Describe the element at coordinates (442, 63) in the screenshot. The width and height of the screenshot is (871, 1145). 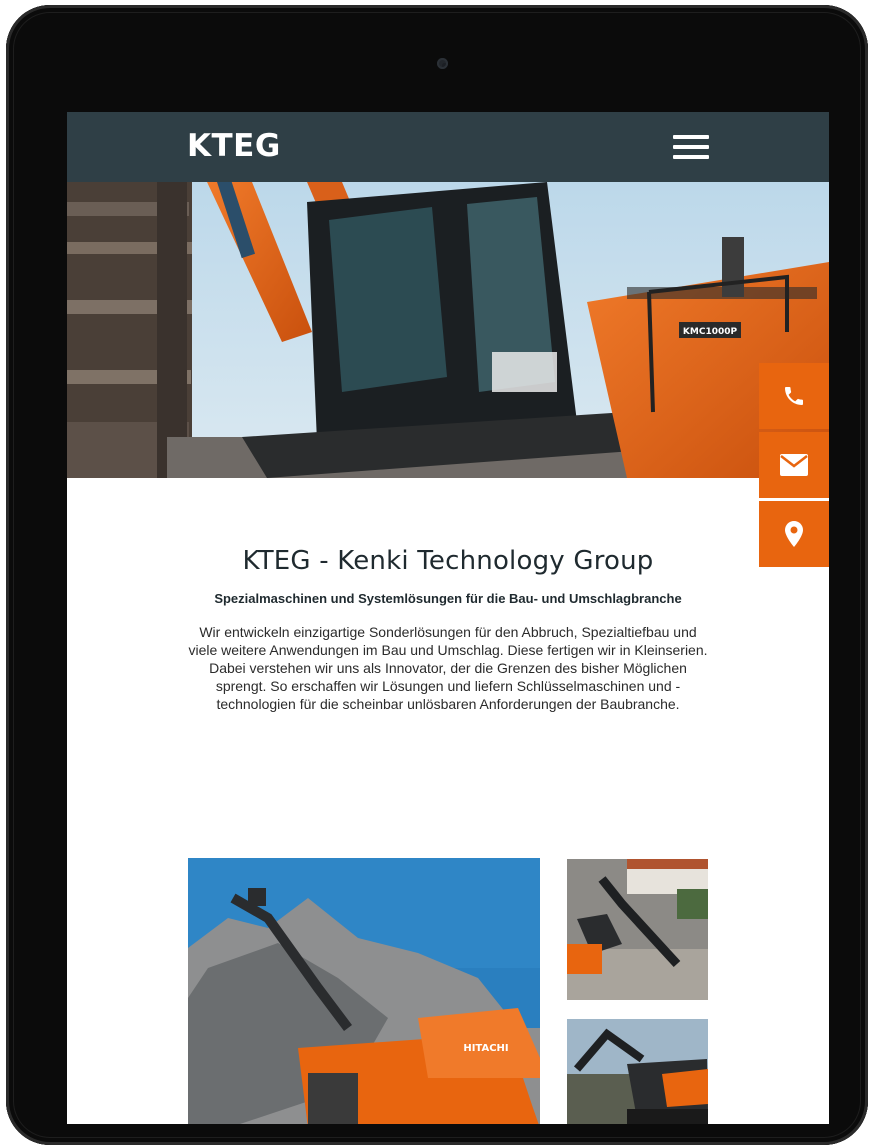
I see `camera-icon` at that location.